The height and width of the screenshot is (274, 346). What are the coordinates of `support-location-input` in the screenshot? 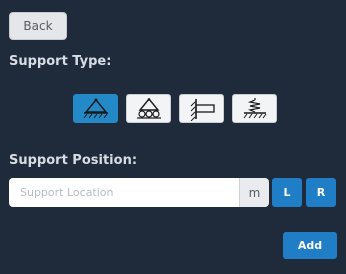 It's located at (124, 192).